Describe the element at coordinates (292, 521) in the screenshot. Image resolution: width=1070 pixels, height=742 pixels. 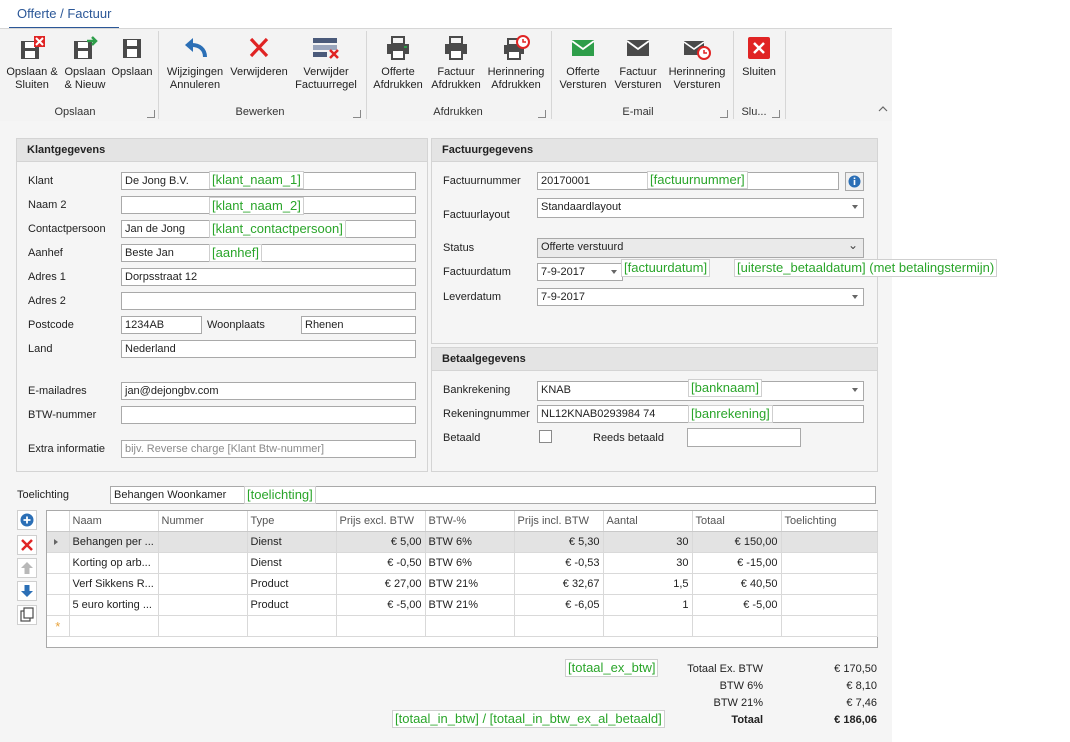
I see `column-header: Type` at that location.